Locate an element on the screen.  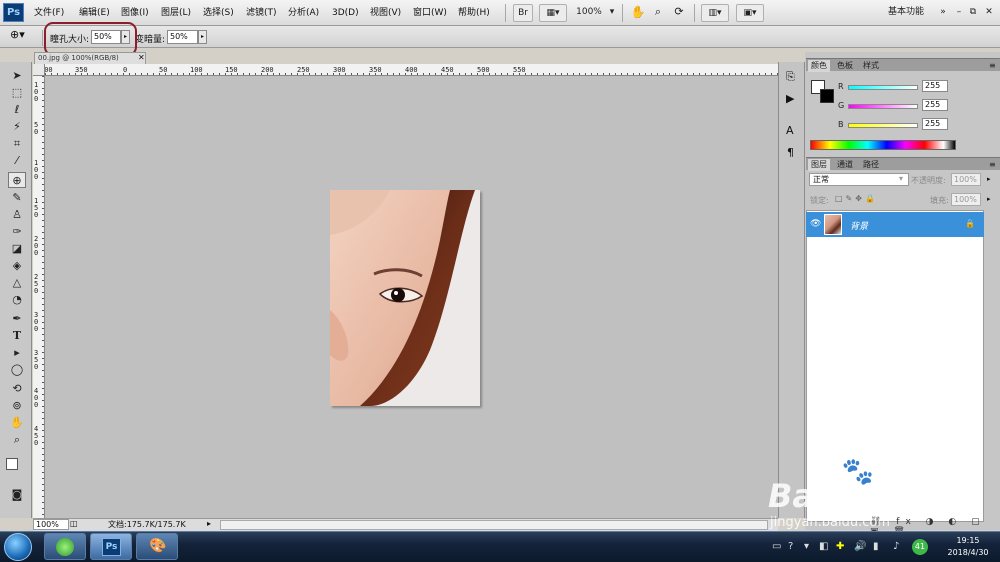
menu-view: 视图(V) is located at coordinates (385, 13).